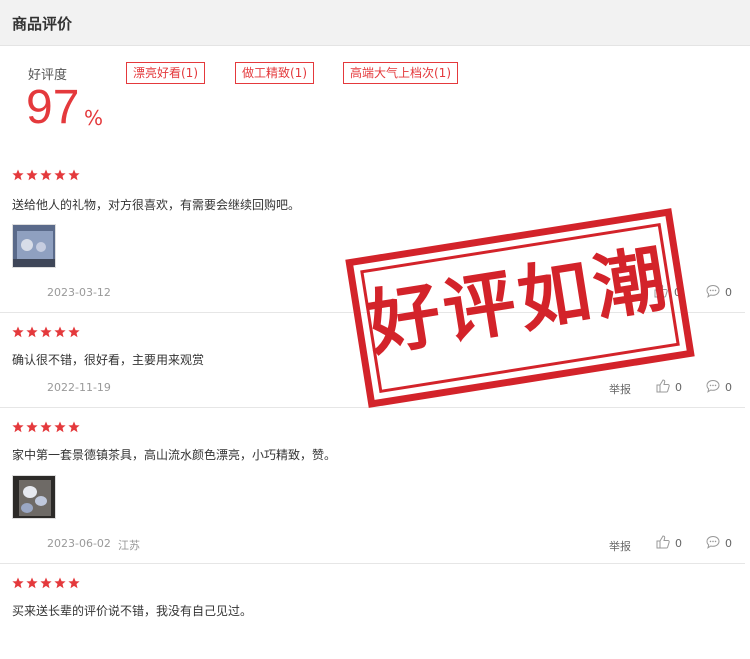 Image resolution: width=750 pixels, height=659 pixels. Describe the element at coordinates (156, 205) in the screenshot. I see `review-text: 送给他人的礼物，对方很喜欢，有需要会继续回购吧。` at that location.